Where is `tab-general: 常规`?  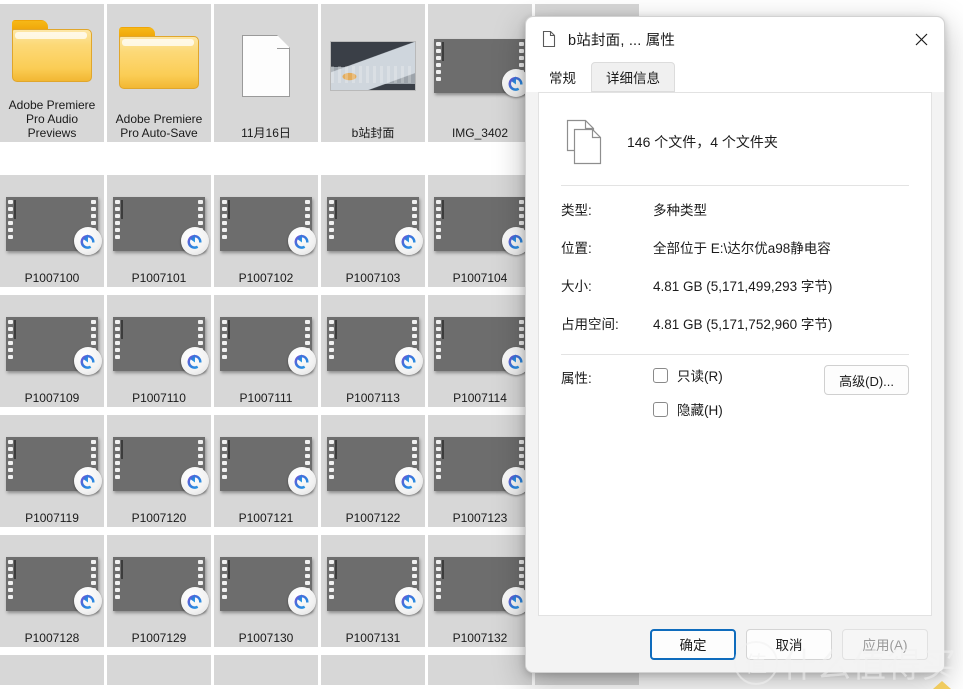
tab-general: 常规 is located at coordinates (562, 77).